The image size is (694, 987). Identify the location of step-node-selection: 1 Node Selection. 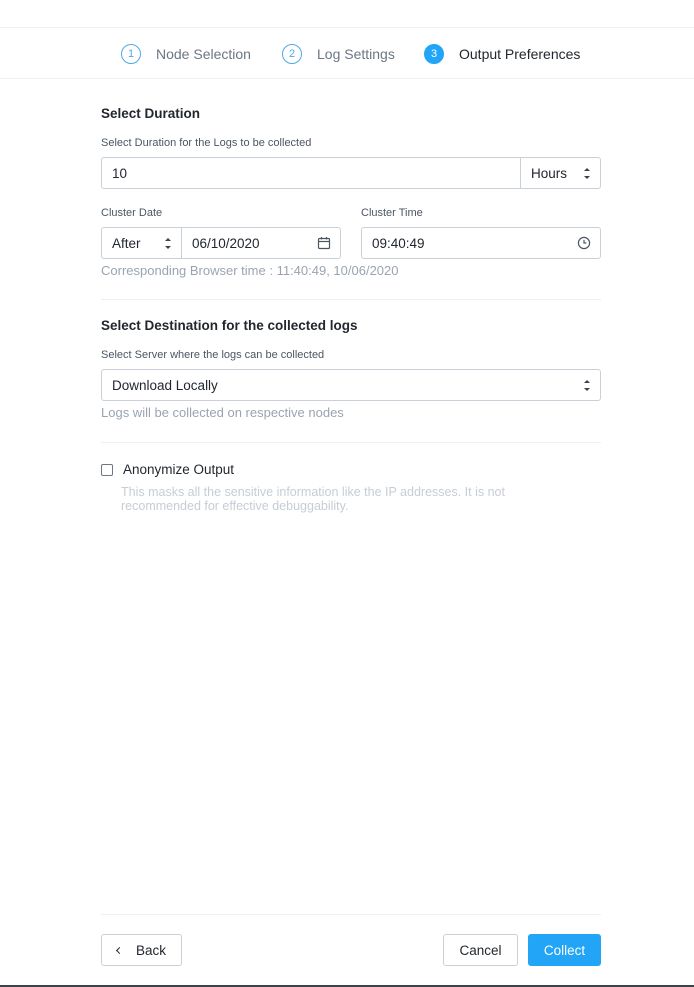
(186, 54).